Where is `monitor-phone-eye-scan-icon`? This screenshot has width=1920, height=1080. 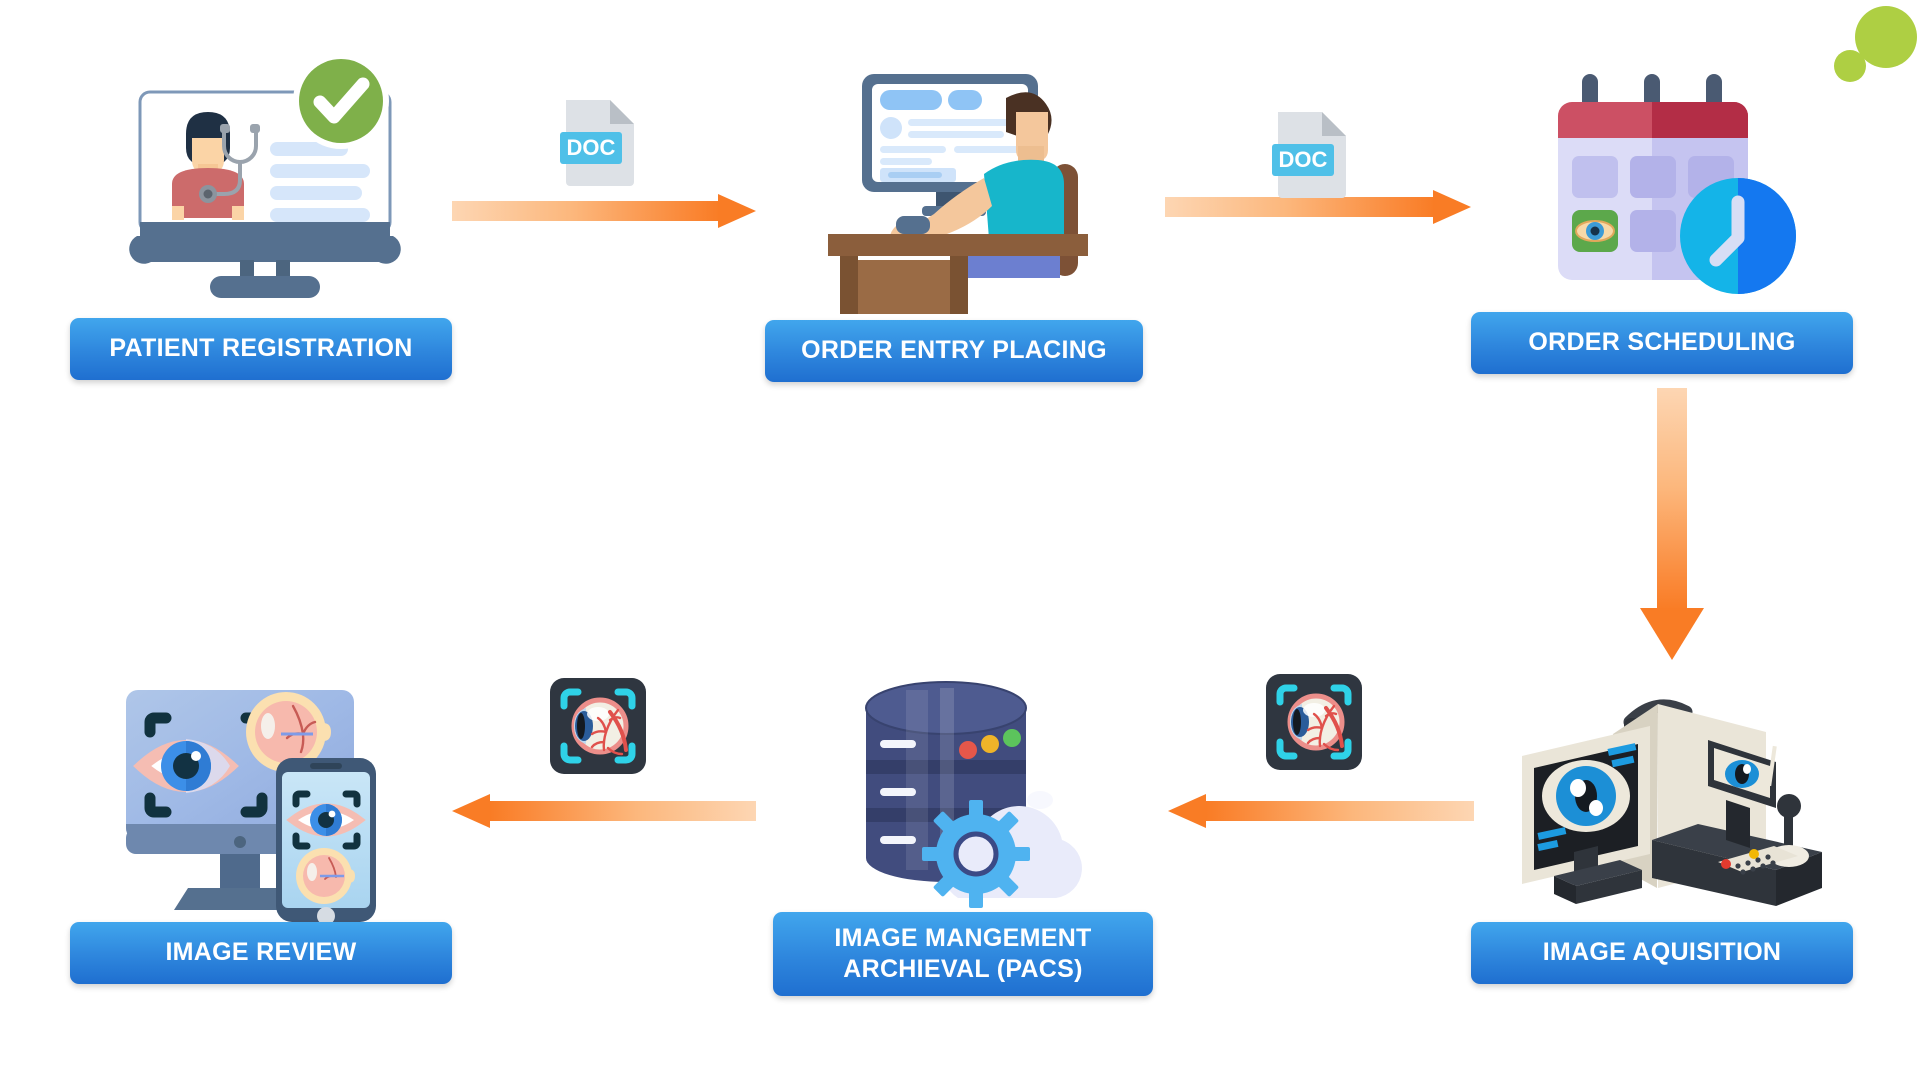
monitor-phone-eye-scan-icon is located at coordinates (268, 801).